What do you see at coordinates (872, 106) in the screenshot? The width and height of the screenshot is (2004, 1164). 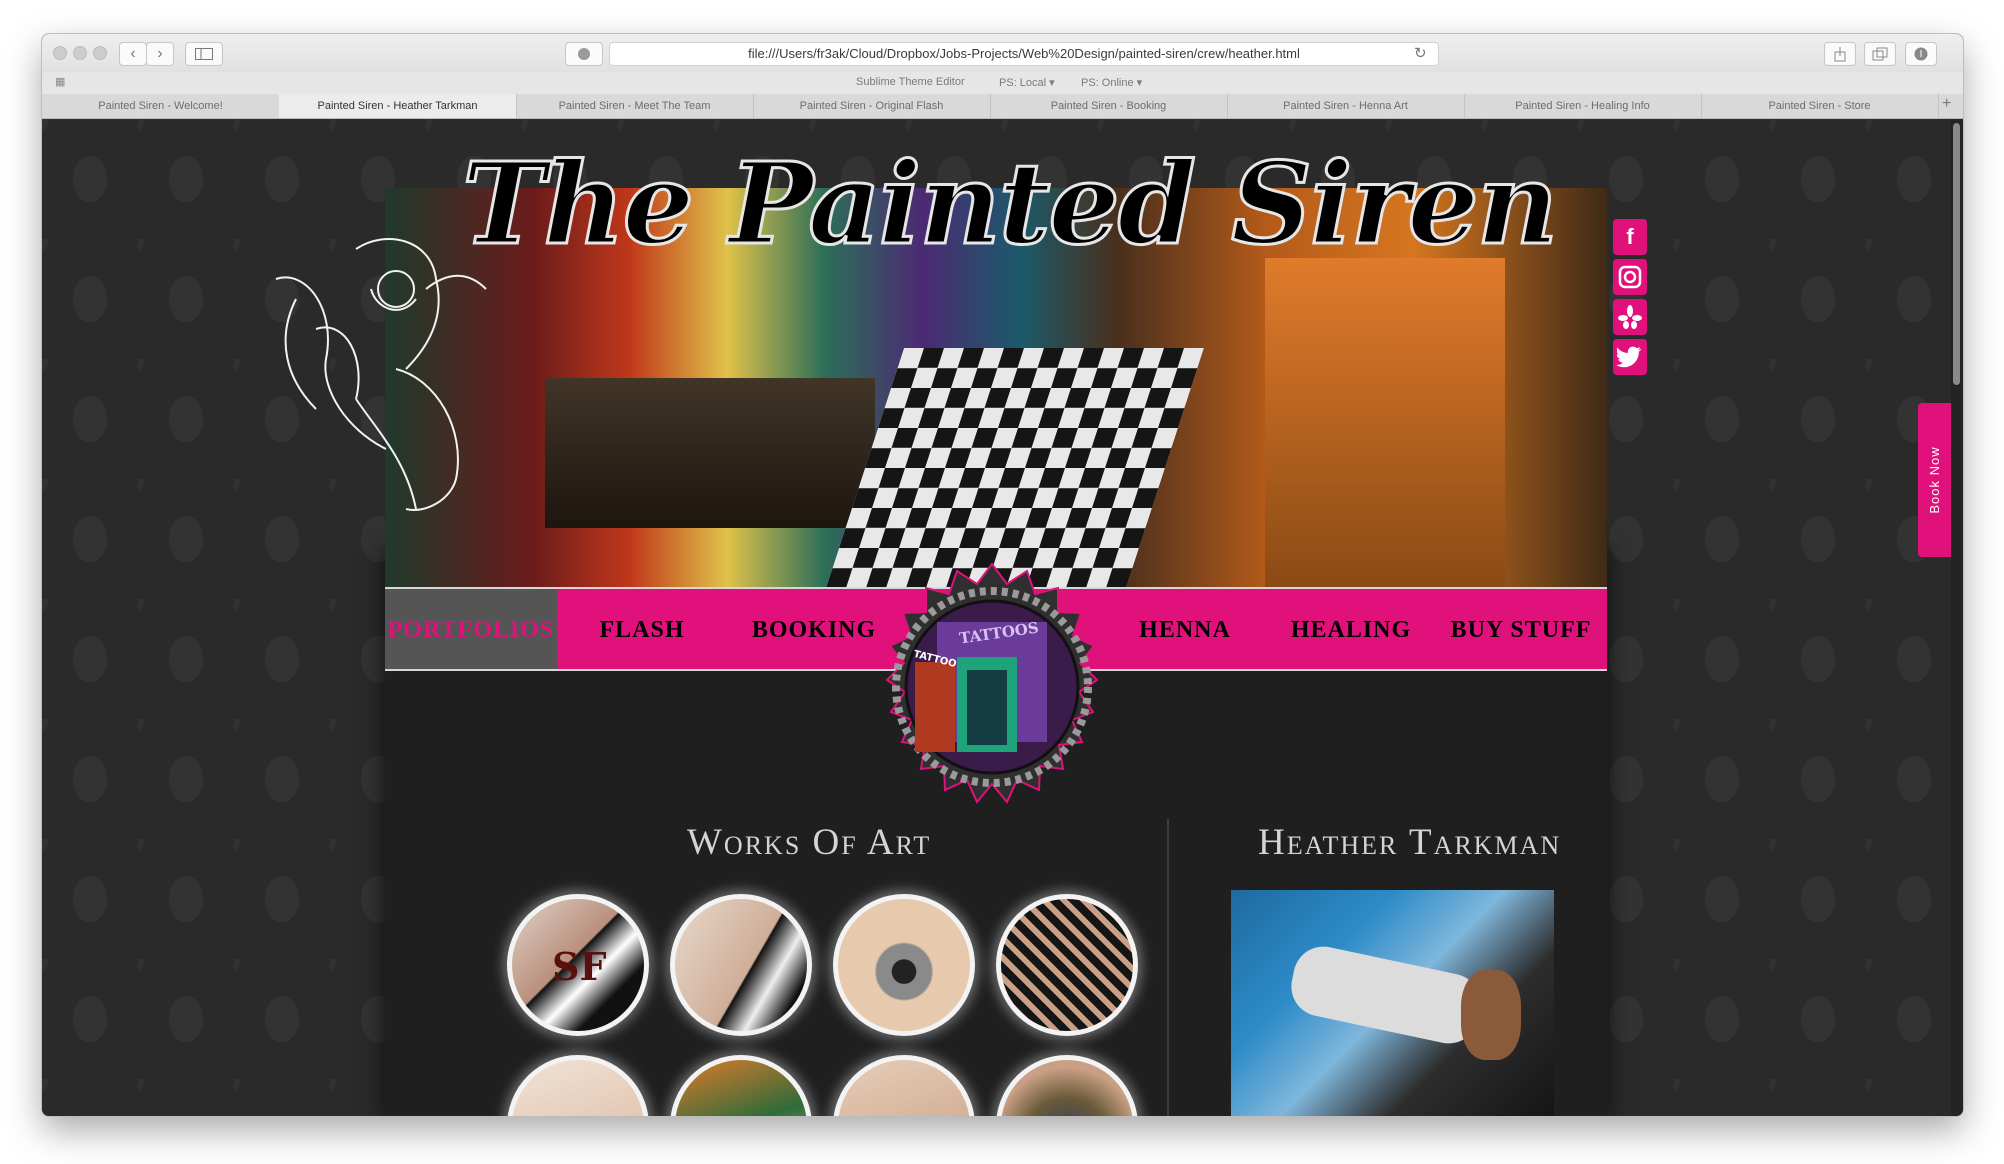 I see `browser-tab: Painted Siren - Original Flash` at bounding box center [872, 106].